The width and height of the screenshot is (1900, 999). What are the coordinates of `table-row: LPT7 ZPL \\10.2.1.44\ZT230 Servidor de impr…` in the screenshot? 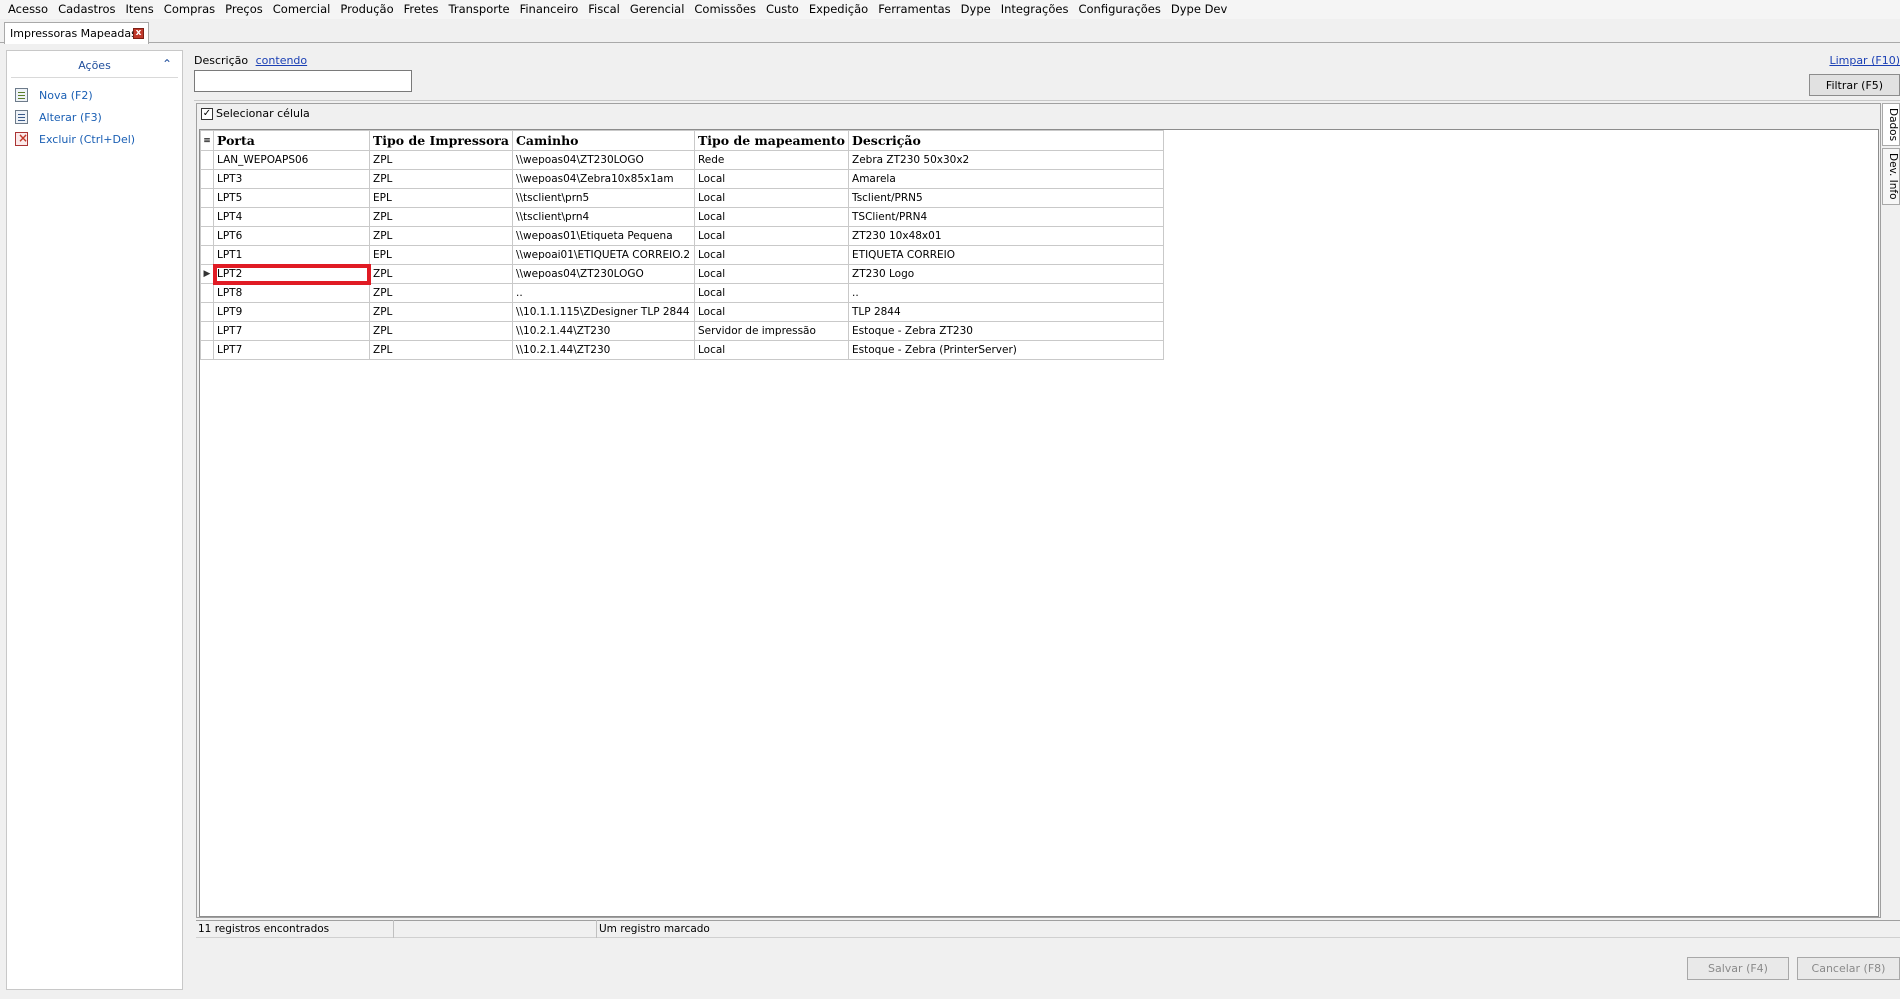 It's located at (682, 331).